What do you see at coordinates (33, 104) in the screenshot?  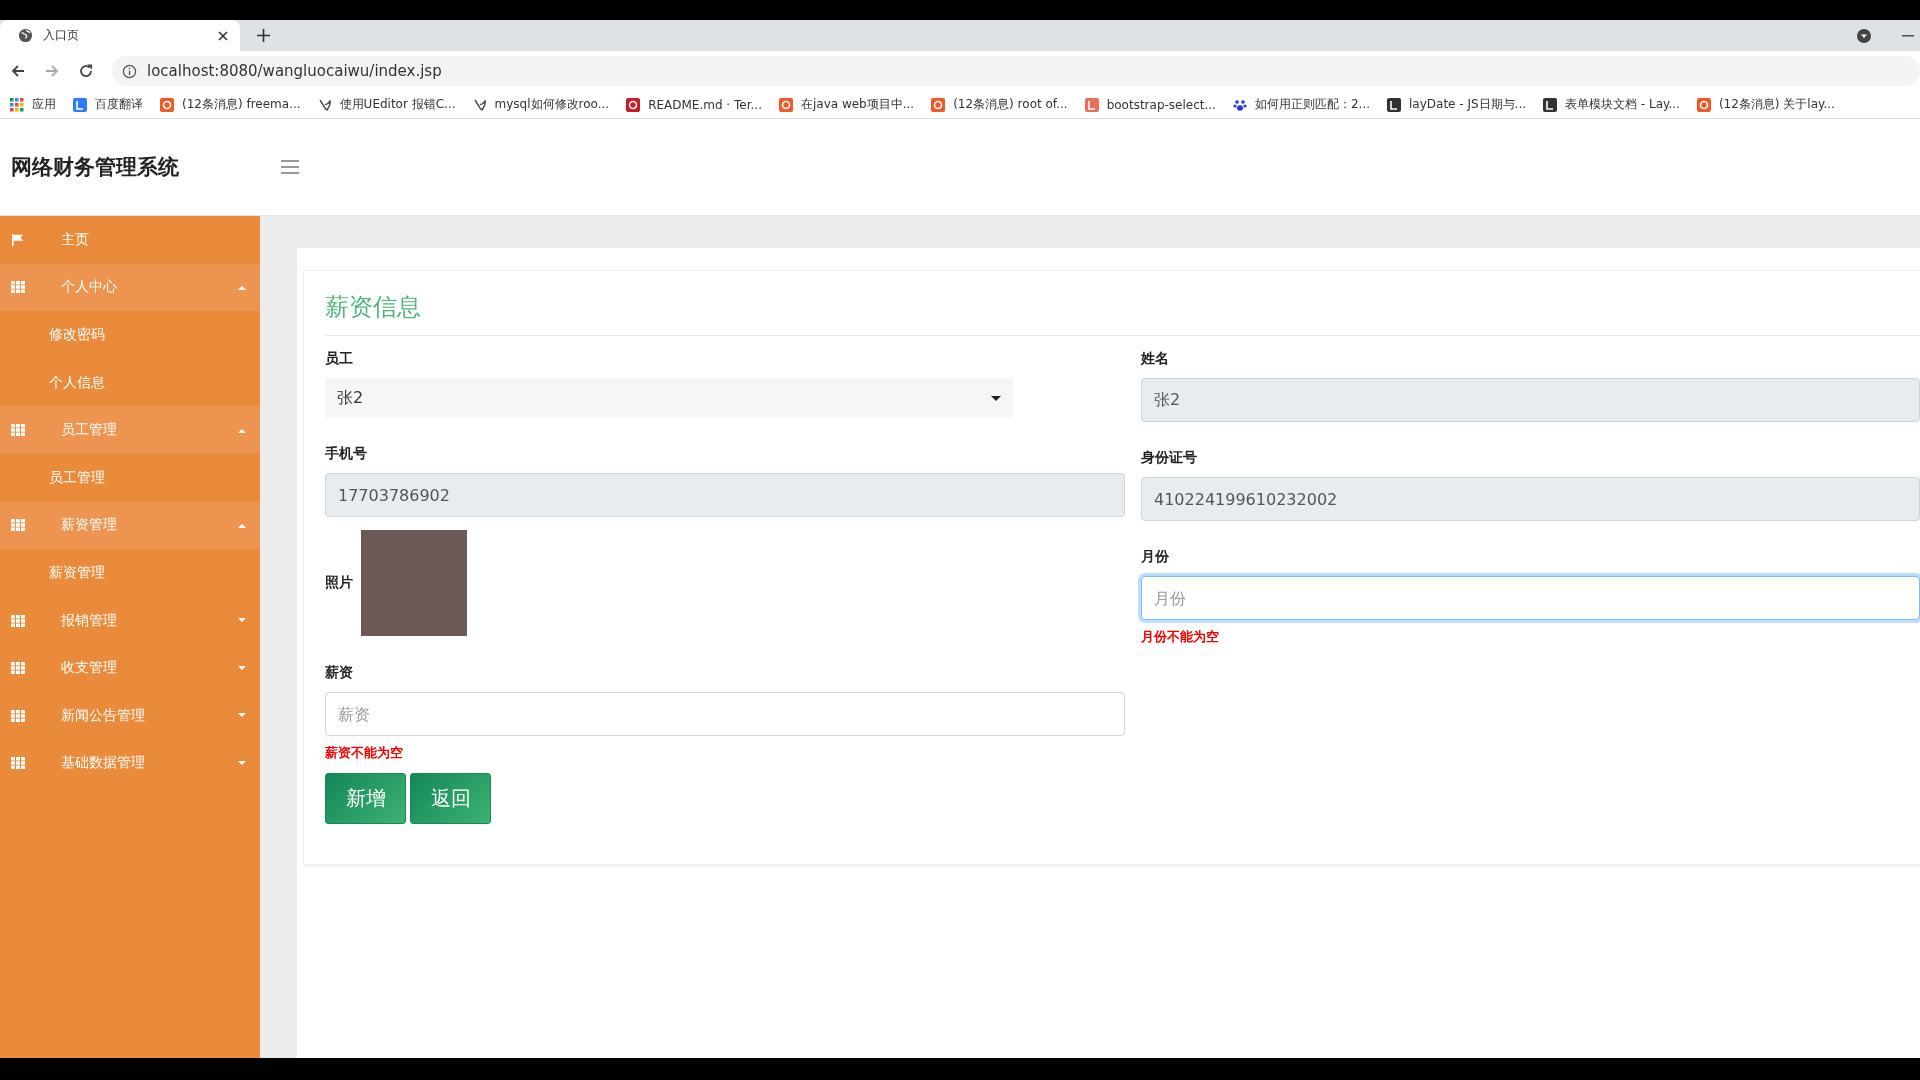 I see `bookmark: 应用` at bounding box center [33, 104].